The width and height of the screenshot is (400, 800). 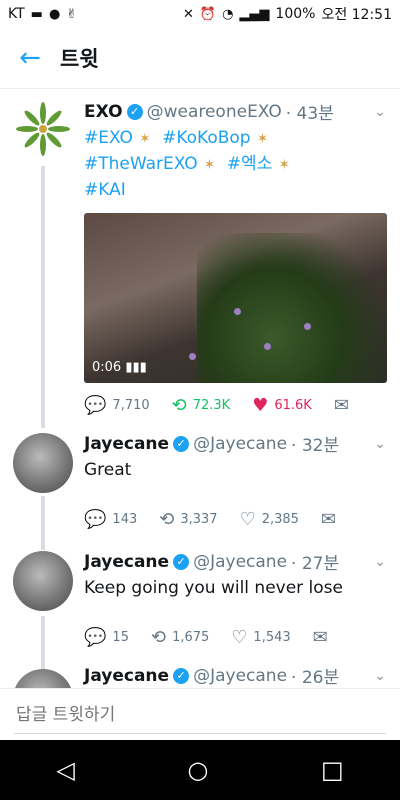 What do you see at coordinates (228, 14) in the screenshot?
I see `wifi-icon: ◔` at bounding box center [228, 14].